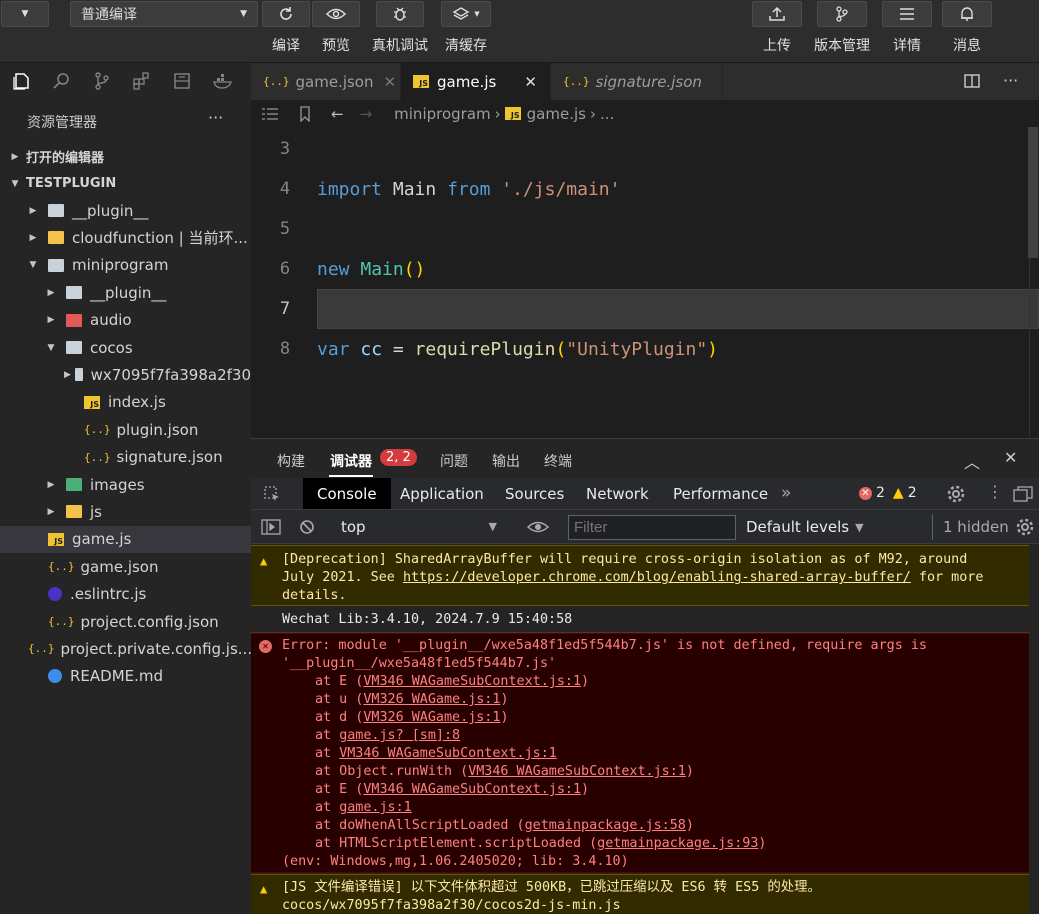  Describe the element at coordinates (645, 458) in the screenshot. I see `bottom-panel-header: 构建 调试器 2, 2 问题 输出 终端 ︿ ✕` at that location.